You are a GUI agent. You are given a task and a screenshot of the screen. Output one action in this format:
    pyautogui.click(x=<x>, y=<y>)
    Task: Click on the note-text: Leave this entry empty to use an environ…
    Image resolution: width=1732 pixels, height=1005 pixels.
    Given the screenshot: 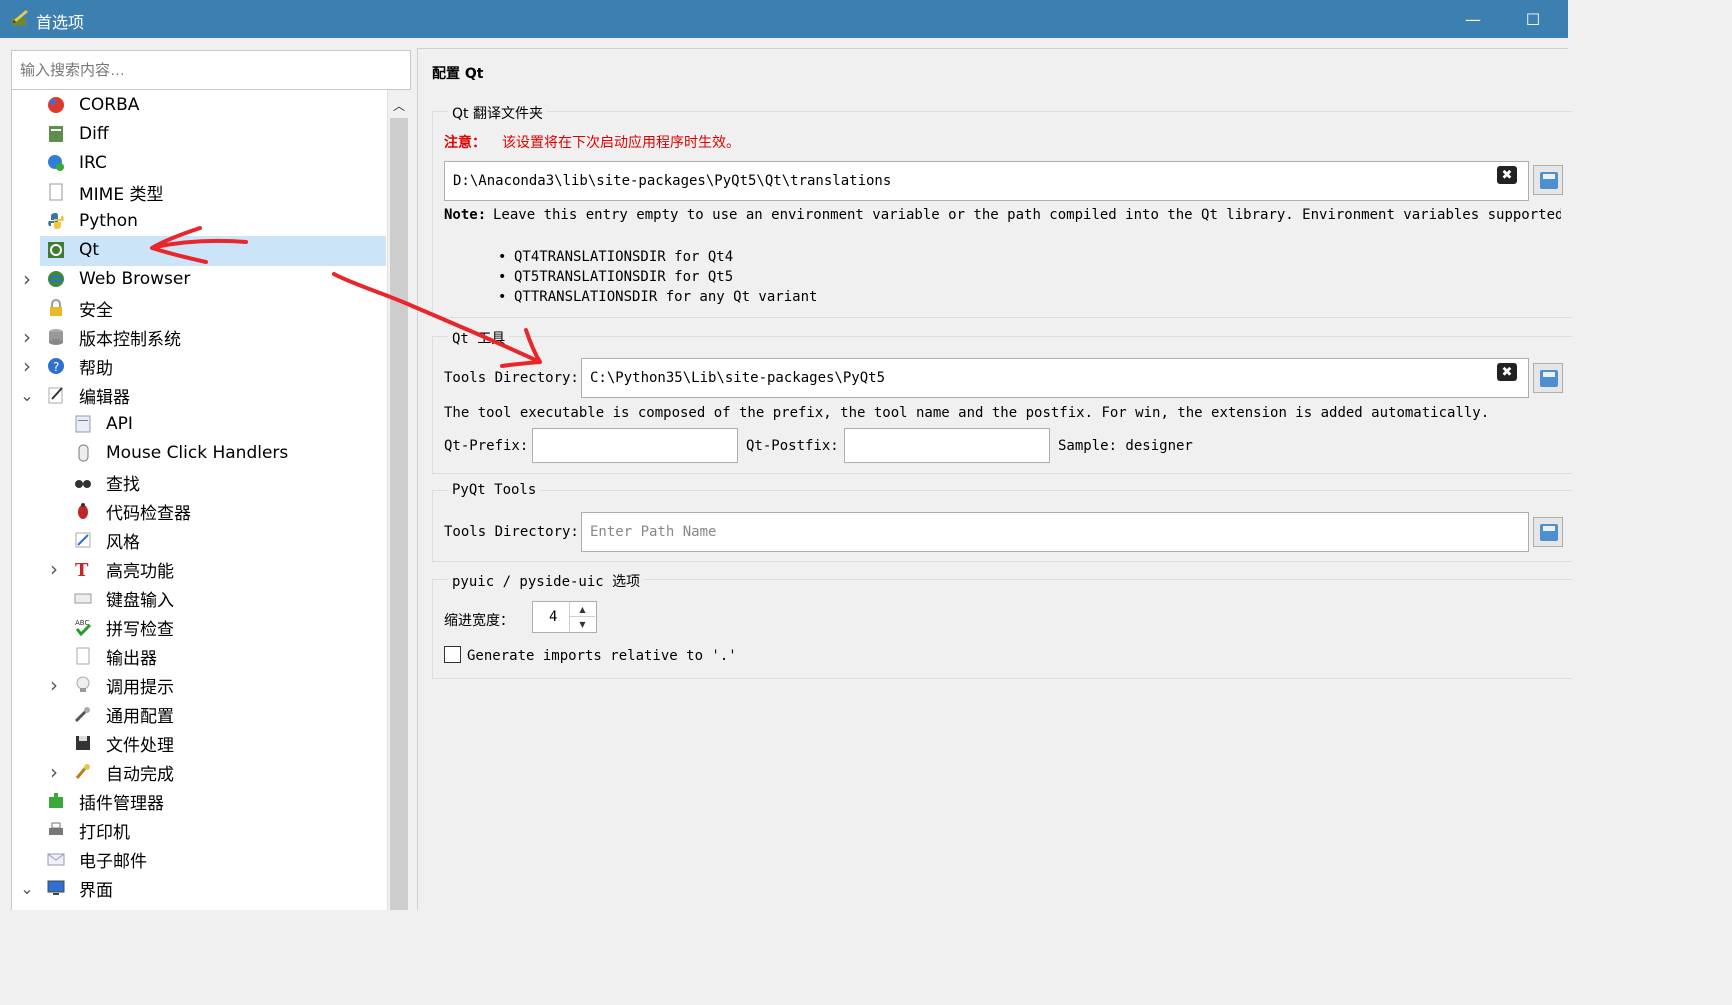 What is the action you would take?
    pyautogui.click(x=1027, y=215)
    